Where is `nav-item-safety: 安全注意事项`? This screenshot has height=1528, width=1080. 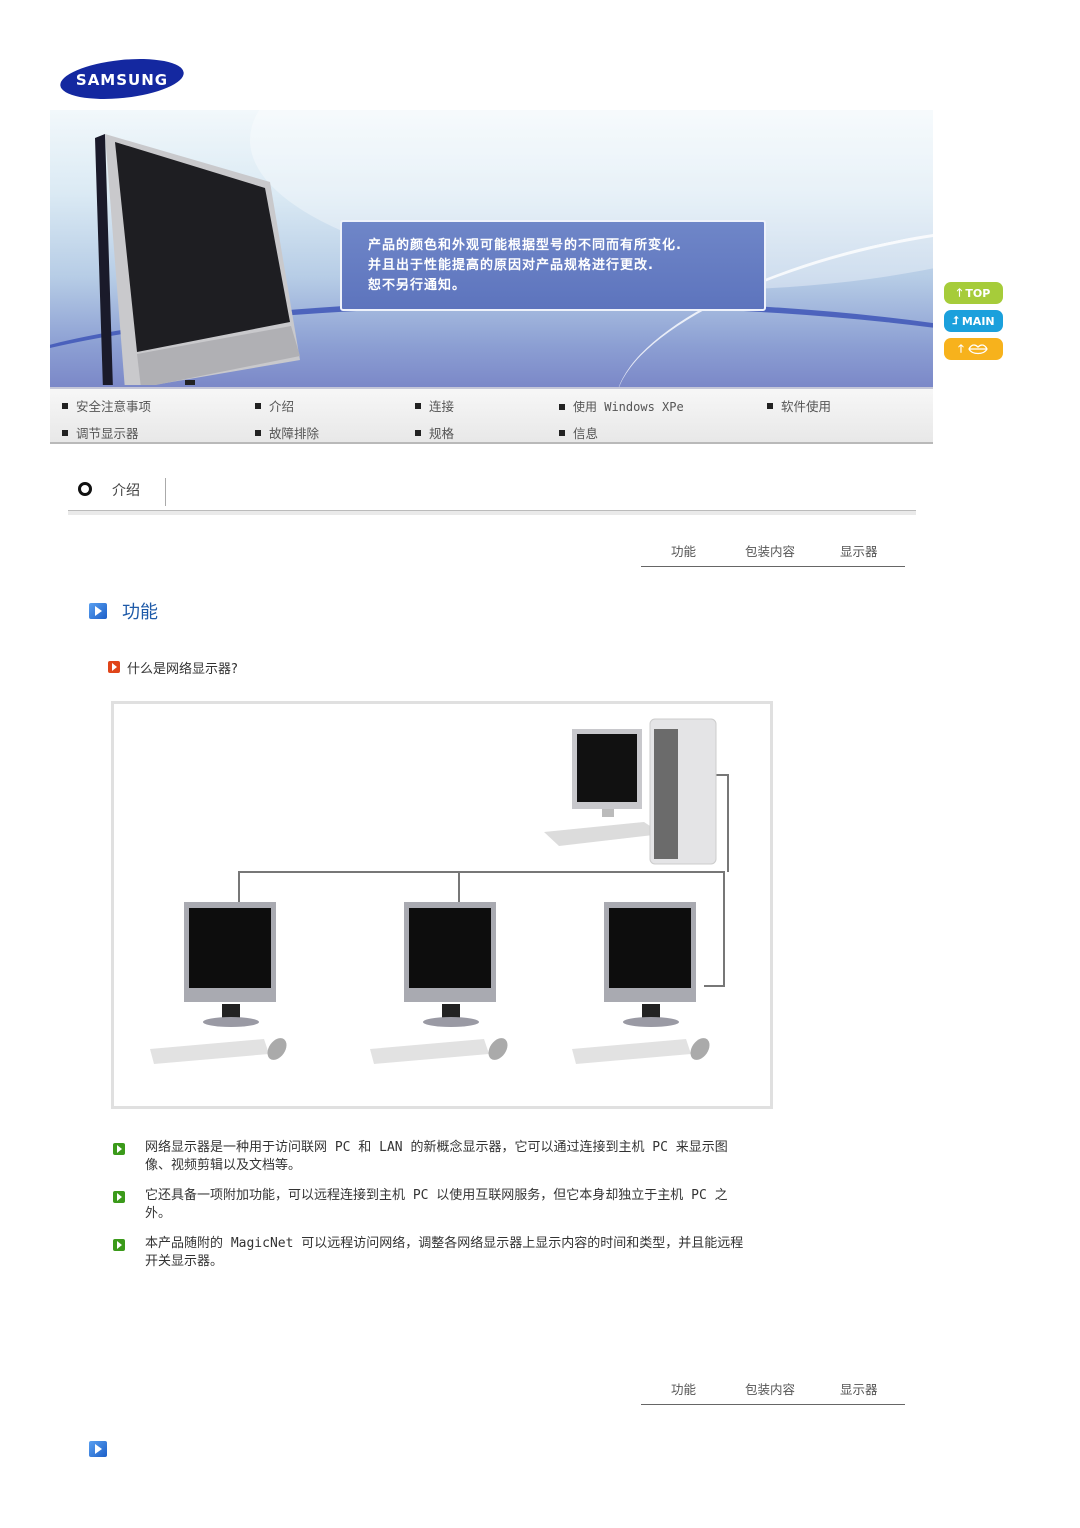
nav-item-safety: 安全注意事项 is located at coordinates (106, 405).